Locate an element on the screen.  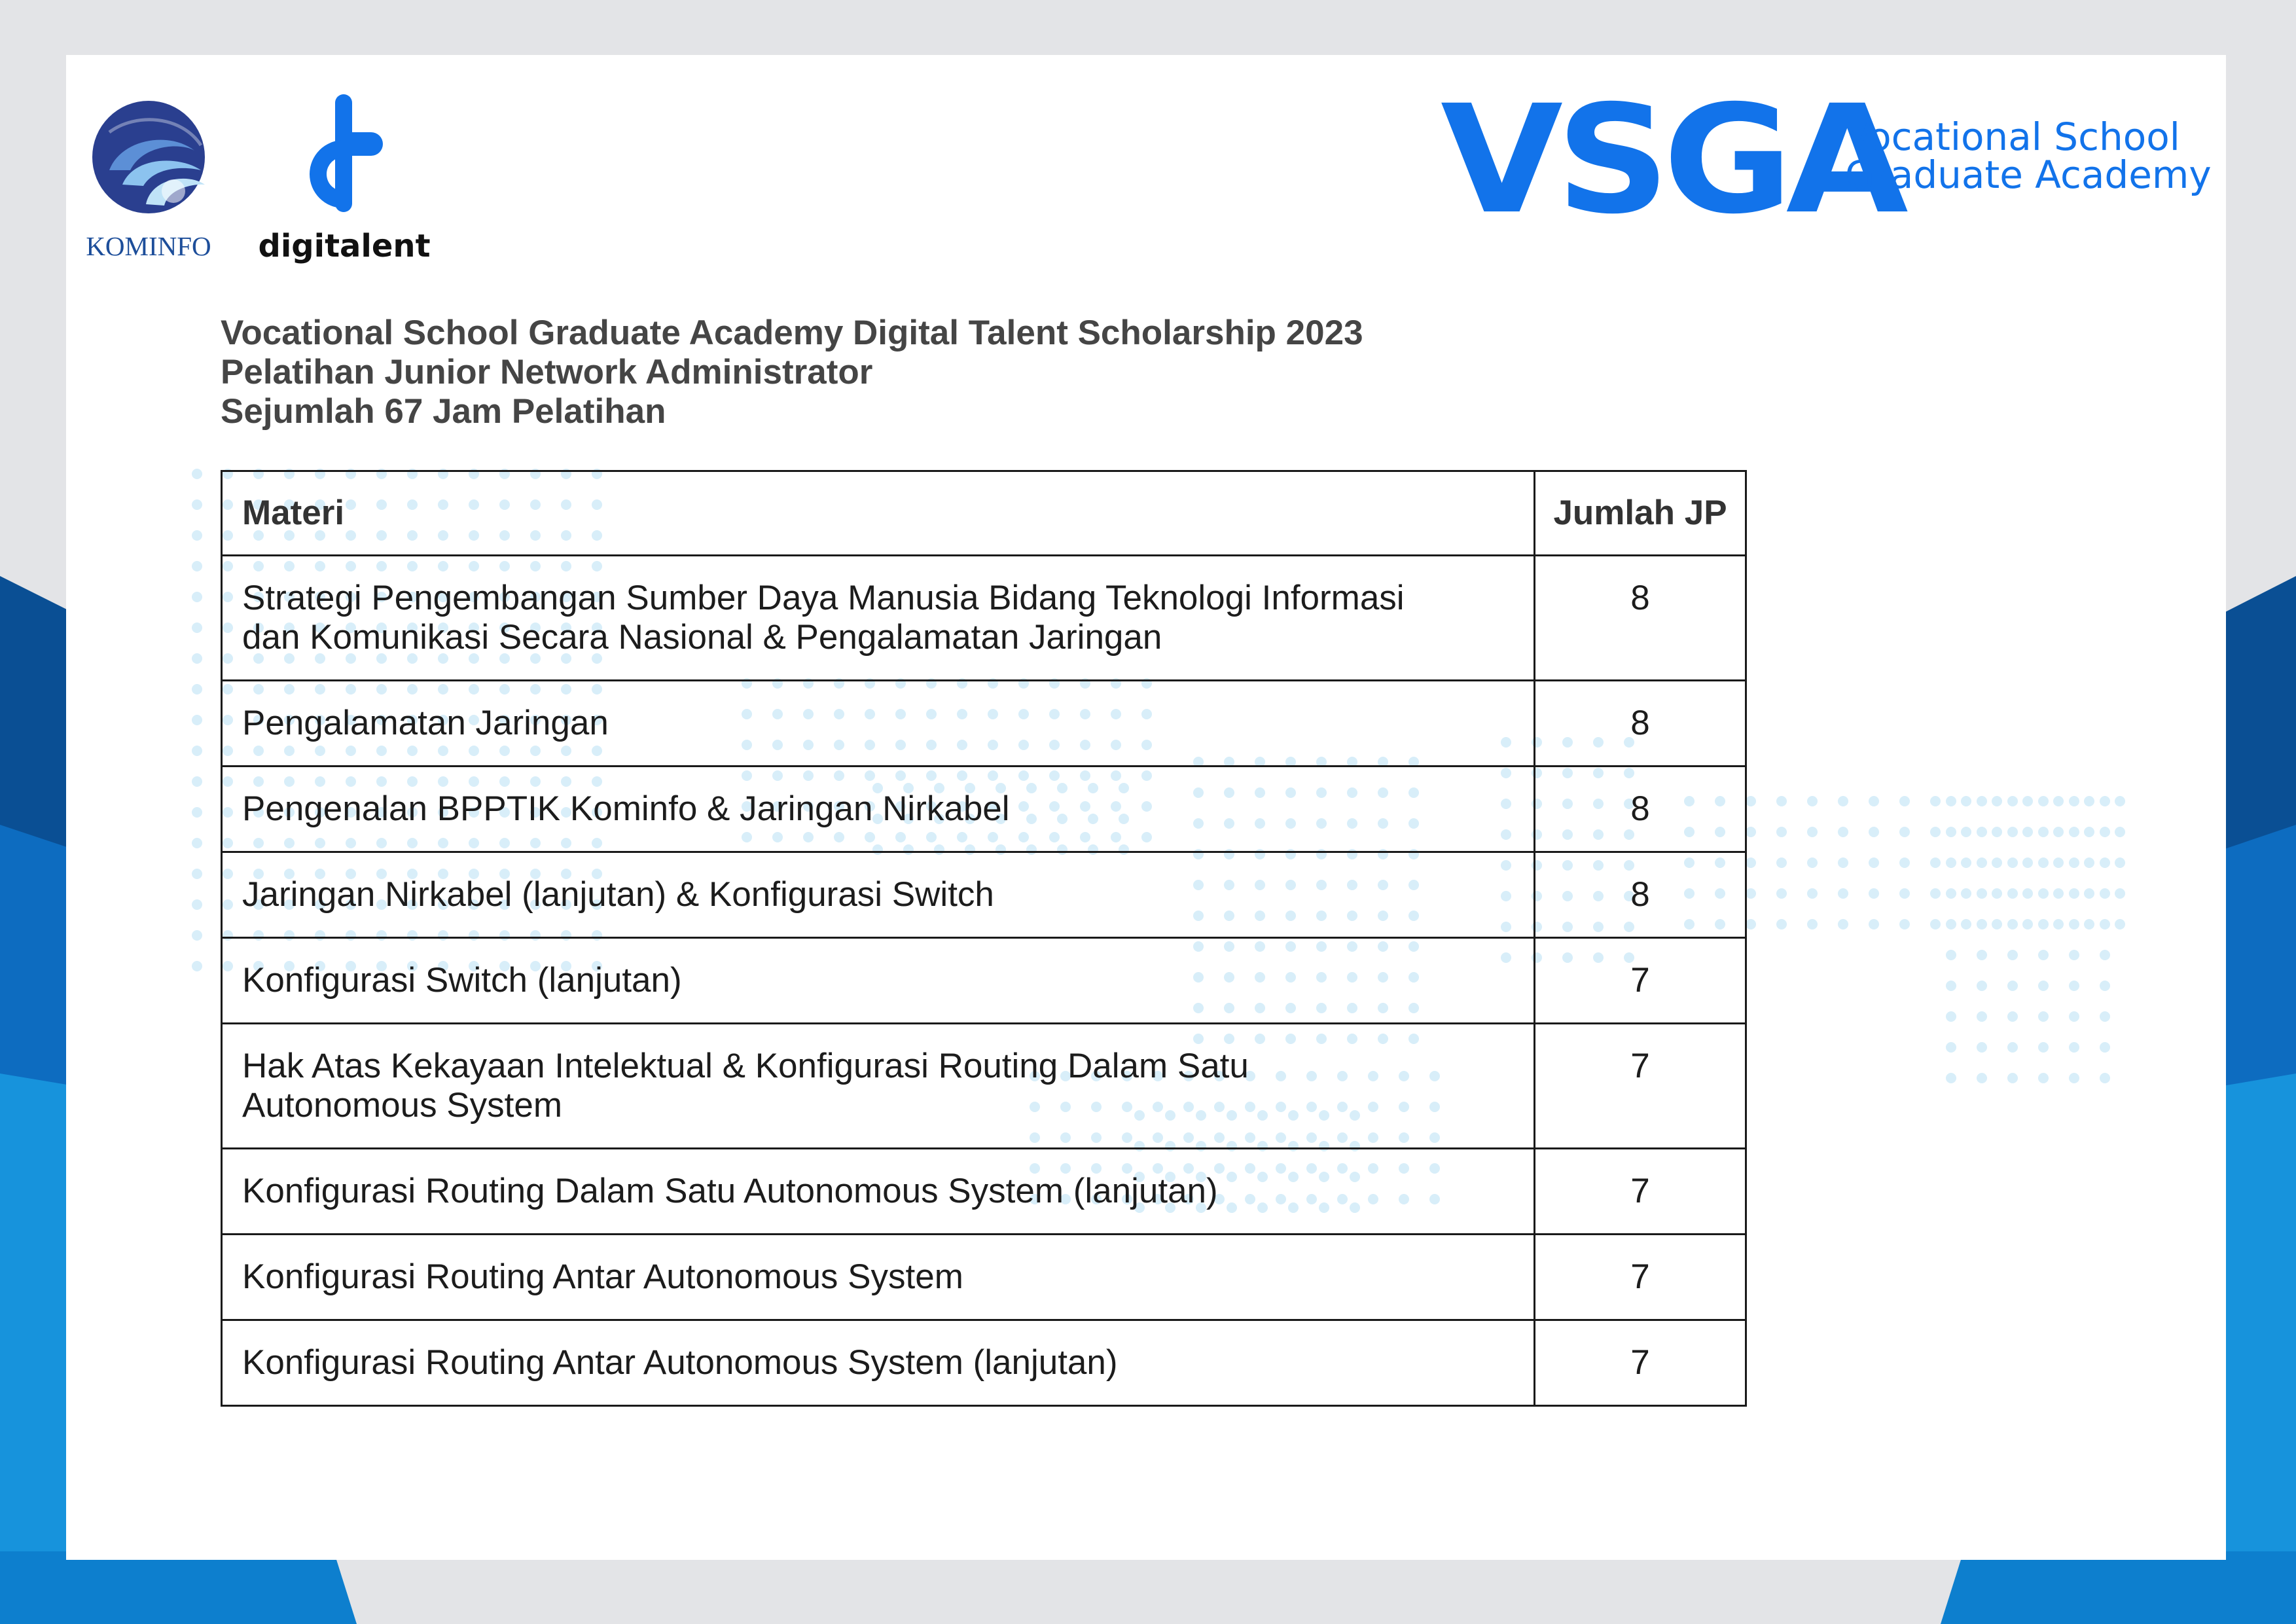
table-row: Konfigurasi Switch (lanjutan) 7 is located at coordinates (984, 980).